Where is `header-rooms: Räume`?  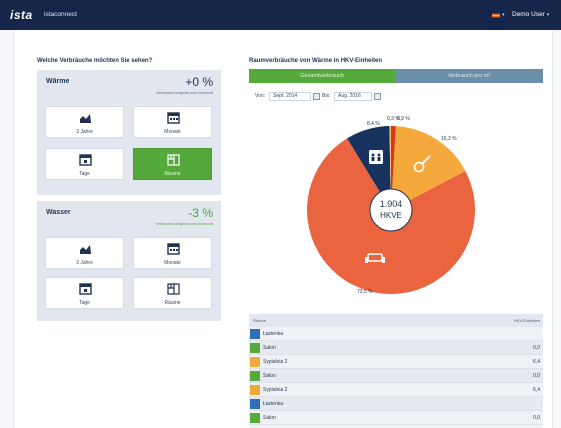 header-rooms: Räume is located at coordinates (259, 320).